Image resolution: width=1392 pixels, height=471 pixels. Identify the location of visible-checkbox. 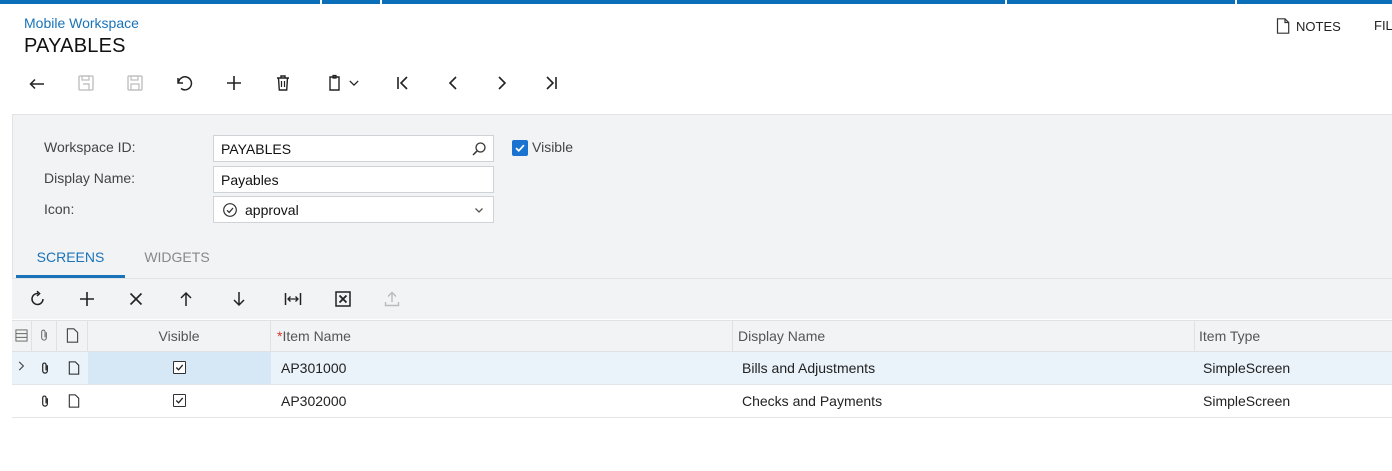
(520, 148).